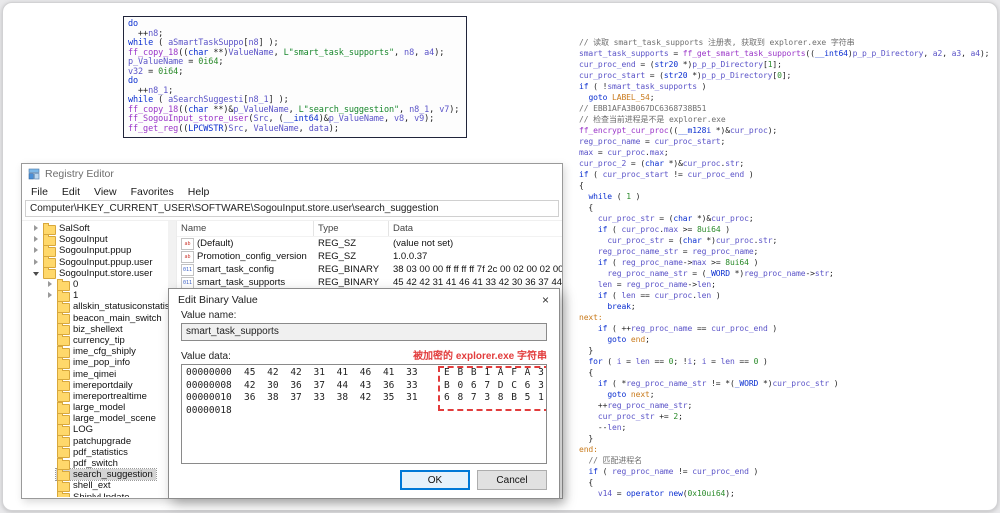 This screenshot has height=513, width=1000. Describe the element at coordinates (117, 318) in the screenshot. I see `tree-label: beacon_main_switch` at that location.